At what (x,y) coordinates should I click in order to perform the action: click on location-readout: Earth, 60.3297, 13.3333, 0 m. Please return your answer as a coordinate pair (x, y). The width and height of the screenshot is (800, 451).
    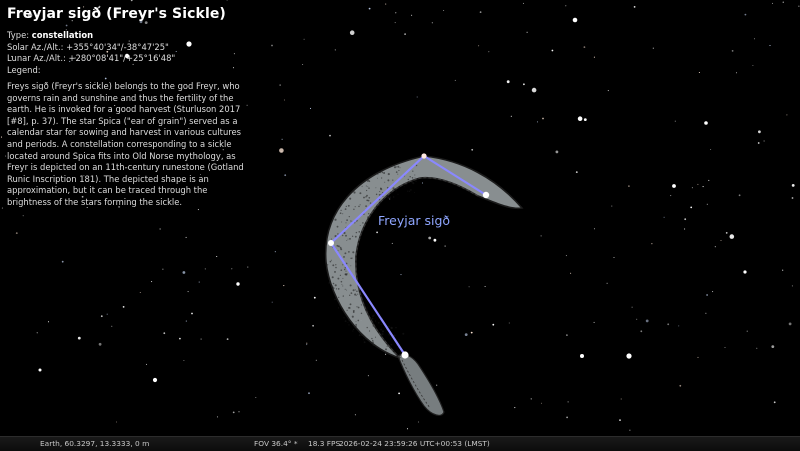
    Looking at the image, I should click on (94, 443).